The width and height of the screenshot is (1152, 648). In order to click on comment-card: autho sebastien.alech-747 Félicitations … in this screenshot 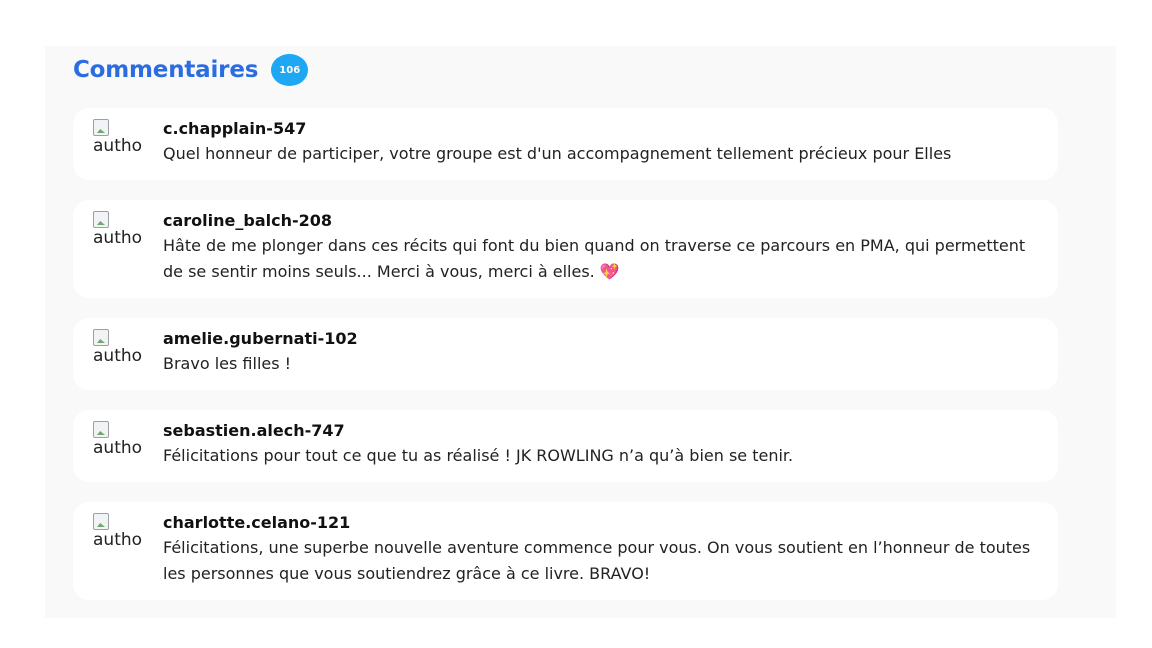, I will do `click(565, 446)`.